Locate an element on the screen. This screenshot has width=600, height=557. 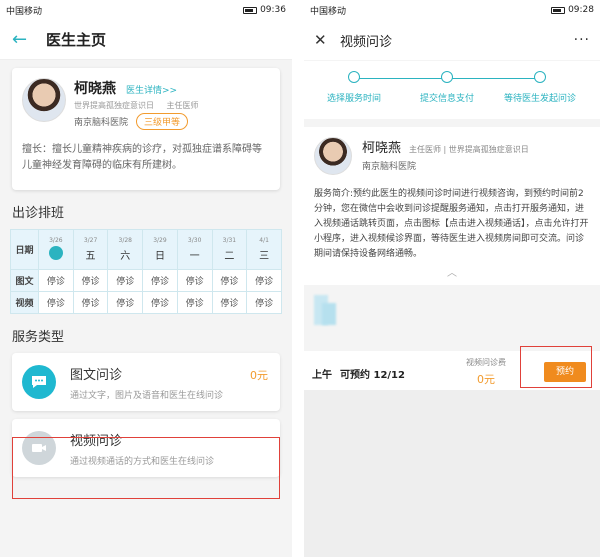
today-marker-icon is located at coordinates (55, 252).